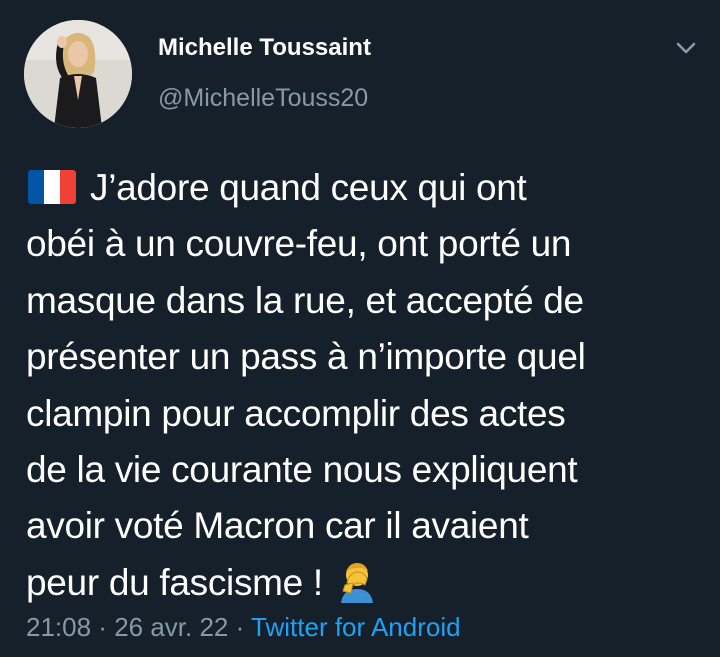 Image resolution: width=720 pixels, height=657 pixels. What do you see at coordinates (58, 627) in the screenshot?
I see `tweet-time: 21:08` at bounding box center [58, 627].